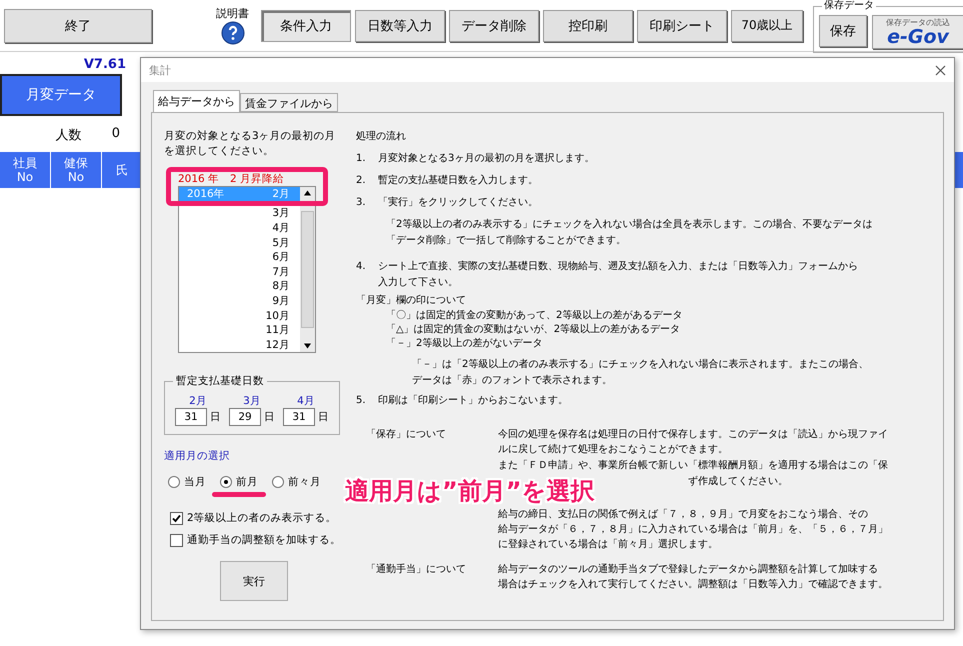 This screenshot has width=963, height=646. Describe the element at coordinates (296, 482) in the screenshot. I see `radio-option: 前々月` at that location.